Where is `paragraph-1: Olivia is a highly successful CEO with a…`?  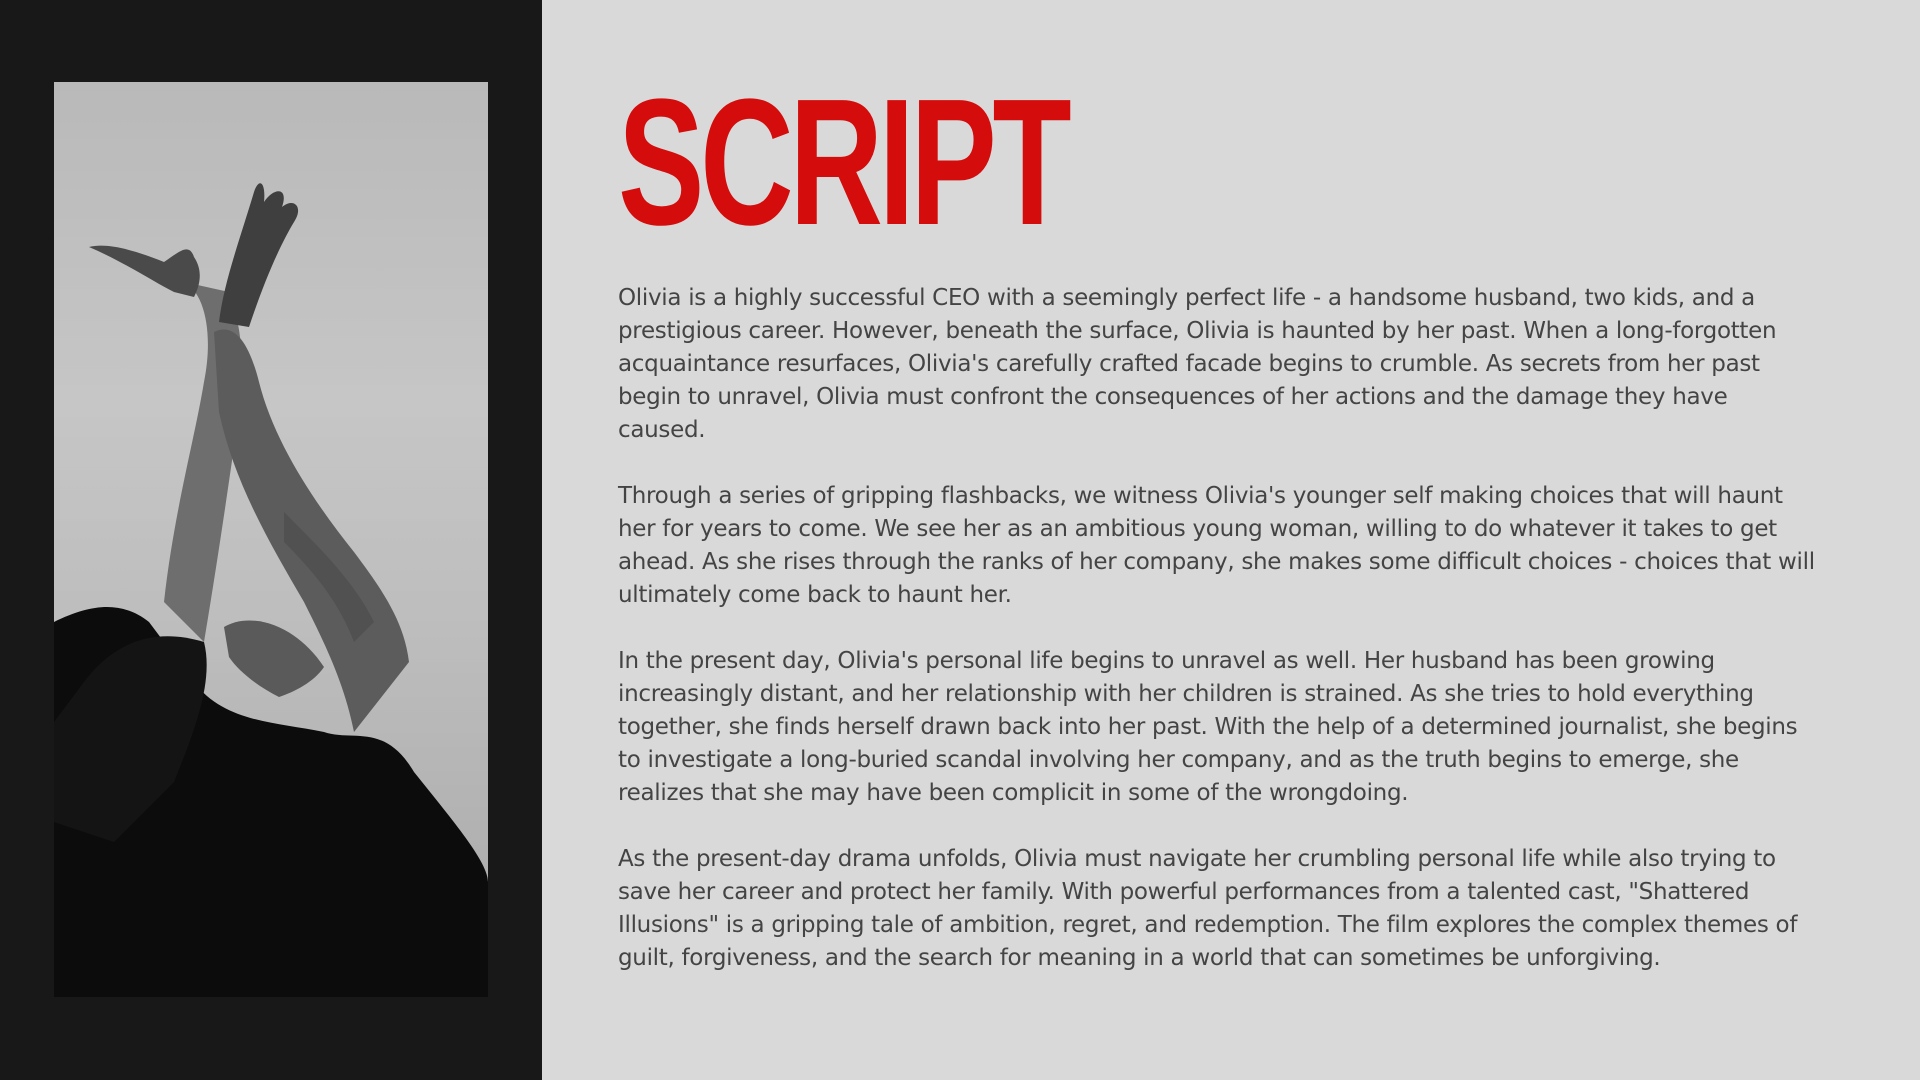
paragraph-1: Olivia is a highly successful CEO with a… is located at coordinates (1197, 364).